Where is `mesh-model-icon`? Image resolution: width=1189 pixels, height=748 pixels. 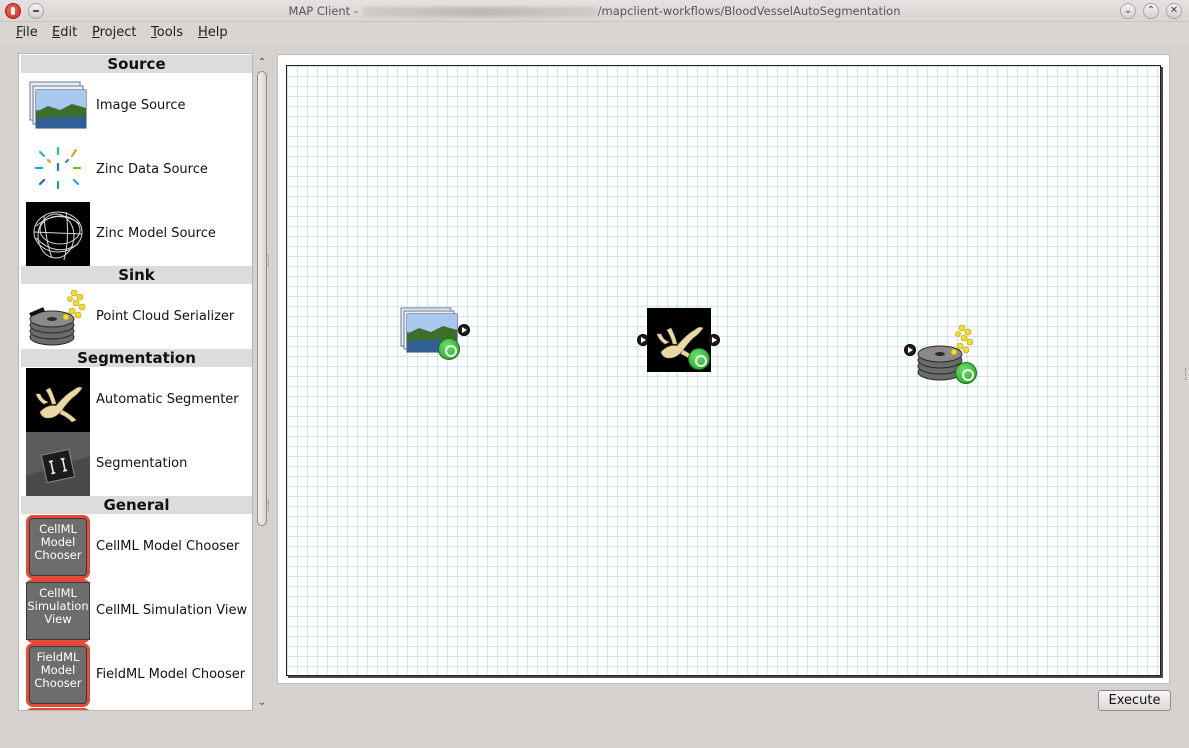 mesh-model-icon is located at coordinates (58, 234).